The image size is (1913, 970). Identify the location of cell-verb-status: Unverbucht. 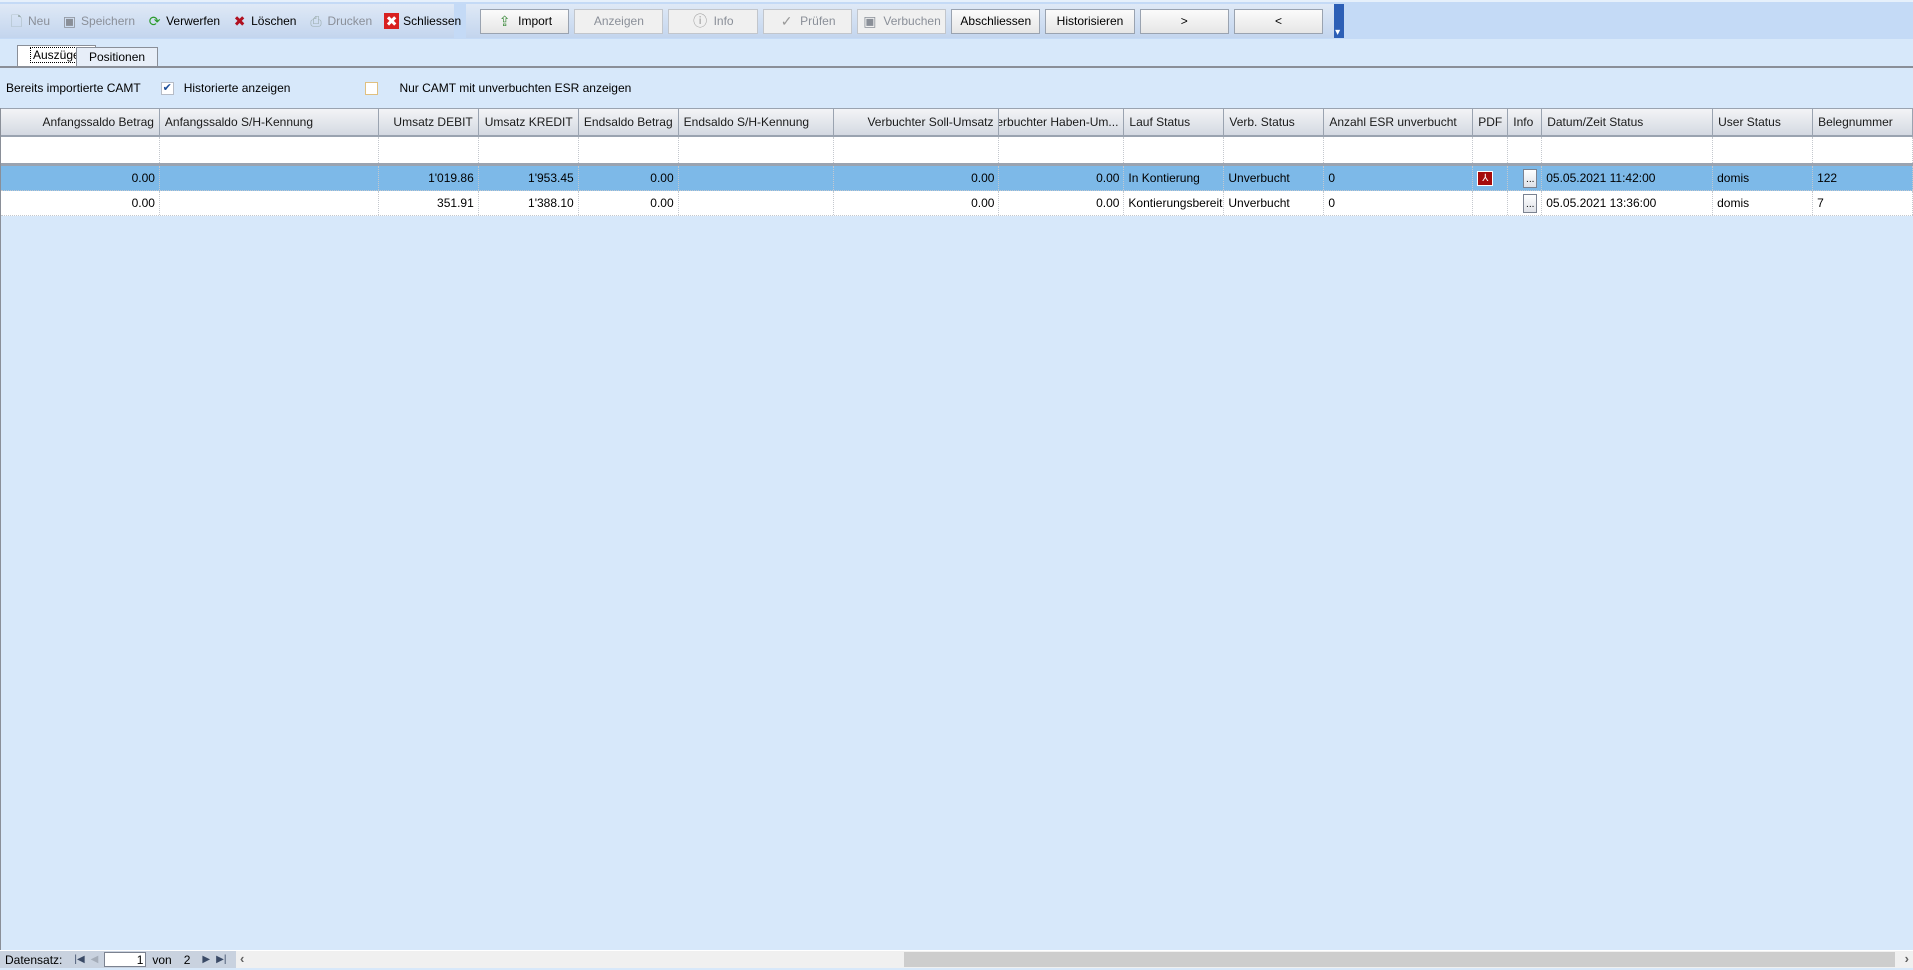
(1274, 178).